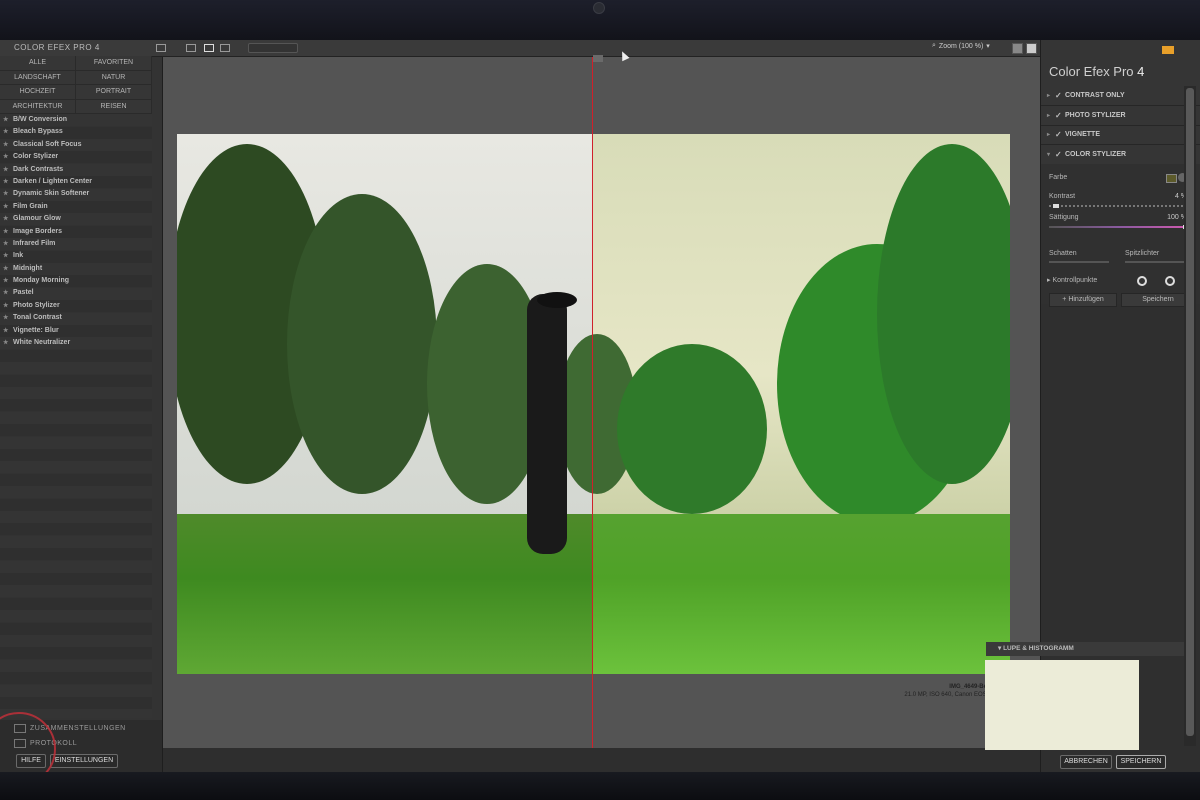  I want to click on category-reisen: REISEN, so click(114, 106).